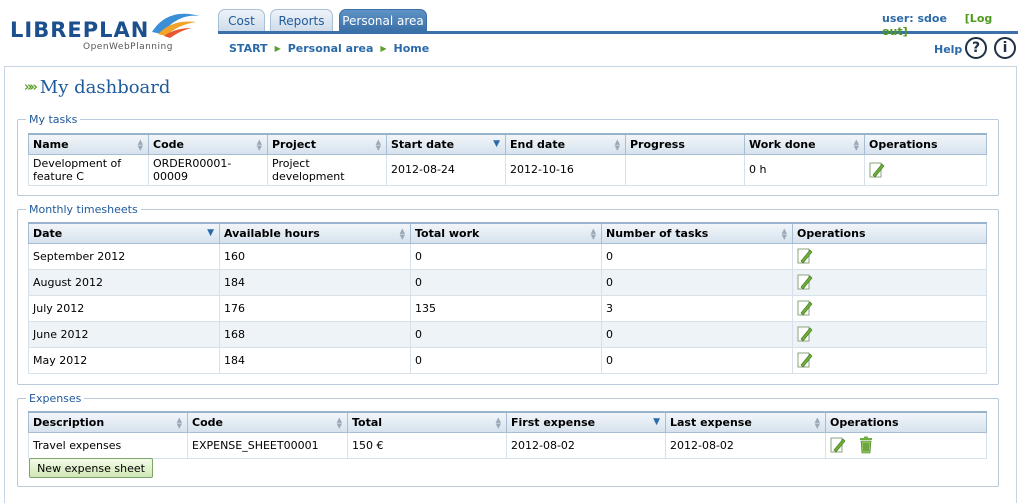 The height and width of the screenshot is (503, 1021). What do you see at coordinates (507, 308) in the screenshot?
I see `table-row: July 2012 176 135 3` at bounding box center [507, 308].